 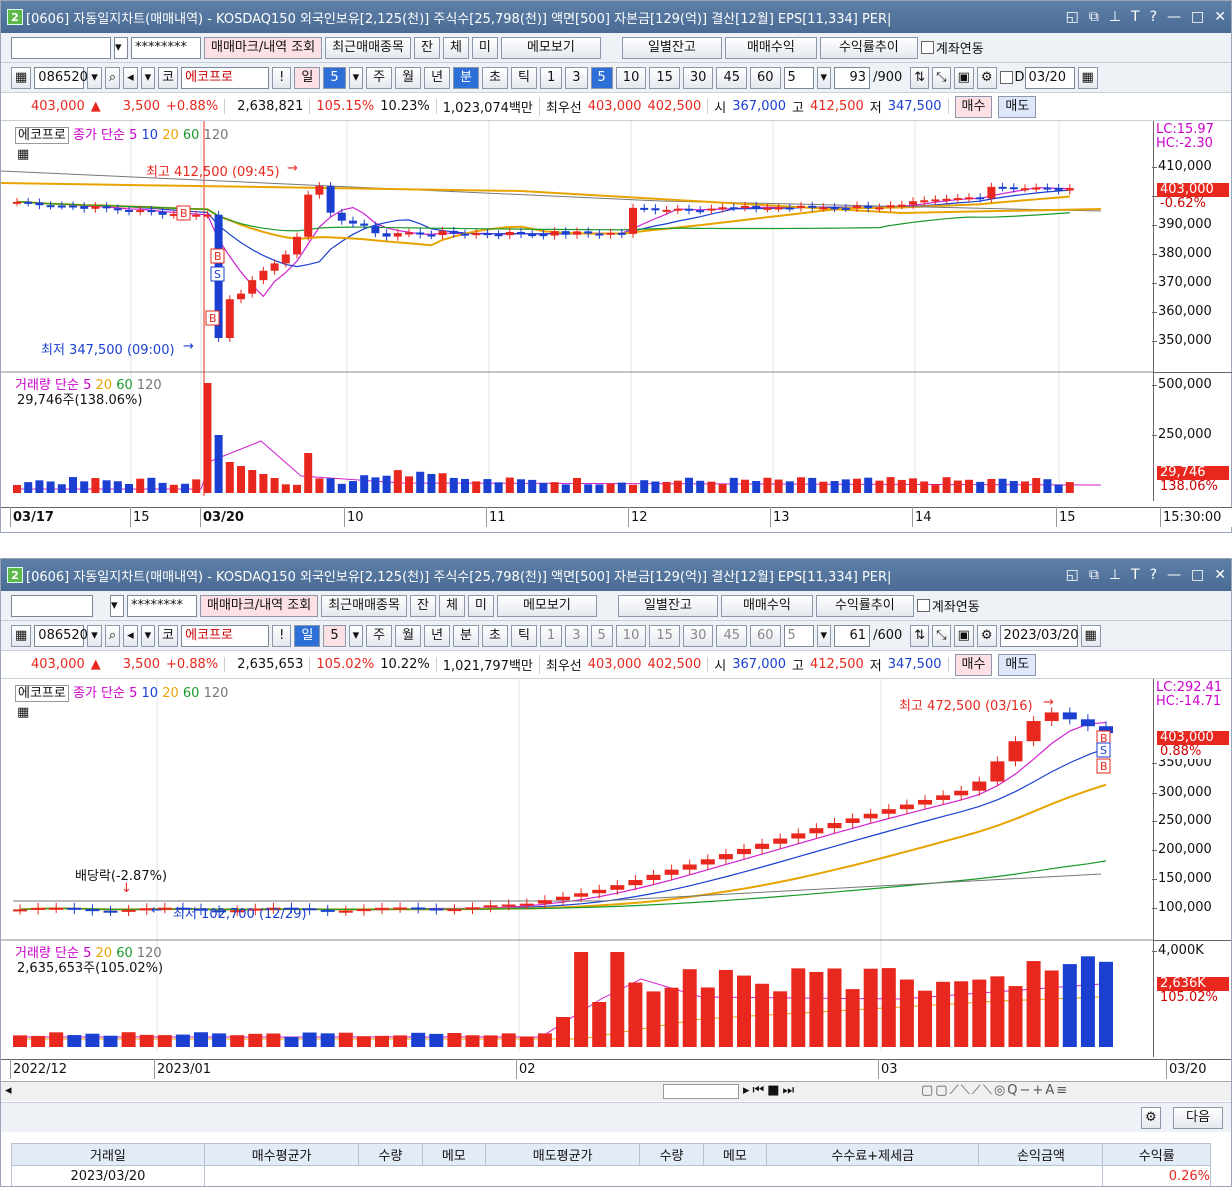 I want to click on scroll-thumb, so click(x=701, y=1091).